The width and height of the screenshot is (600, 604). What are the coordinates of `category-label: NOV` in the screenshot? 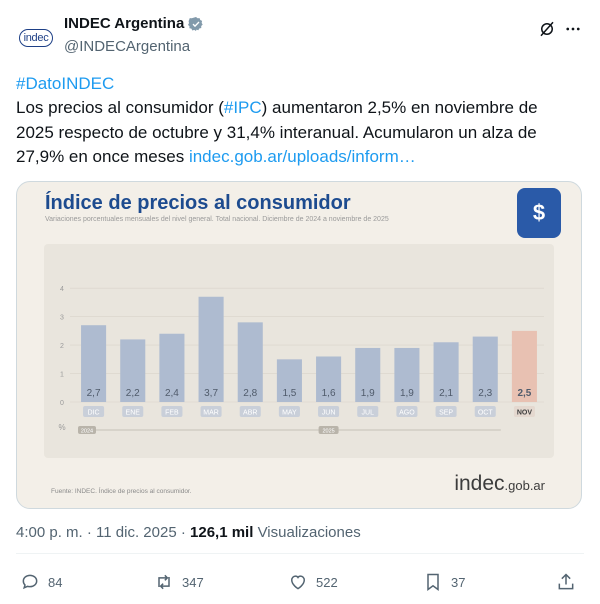 It's located at (525, 413).